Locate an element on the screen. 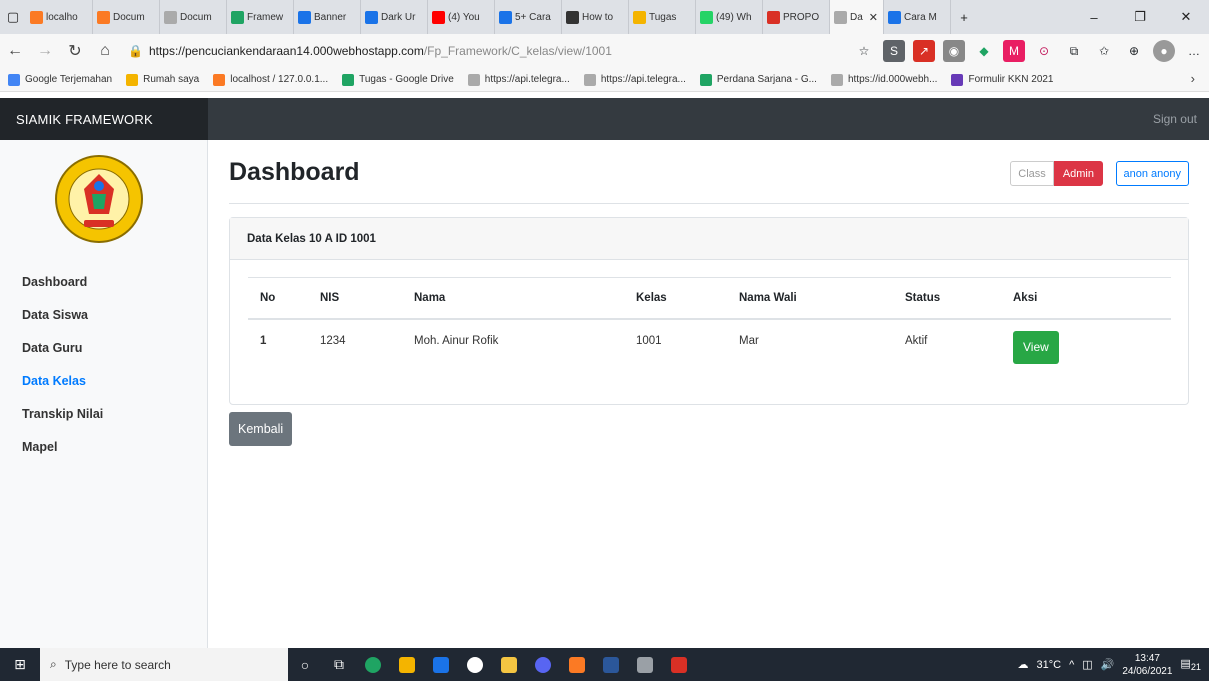  bookmark-item: Formulir KKN 2021 is located at coordinates (1002, 79).